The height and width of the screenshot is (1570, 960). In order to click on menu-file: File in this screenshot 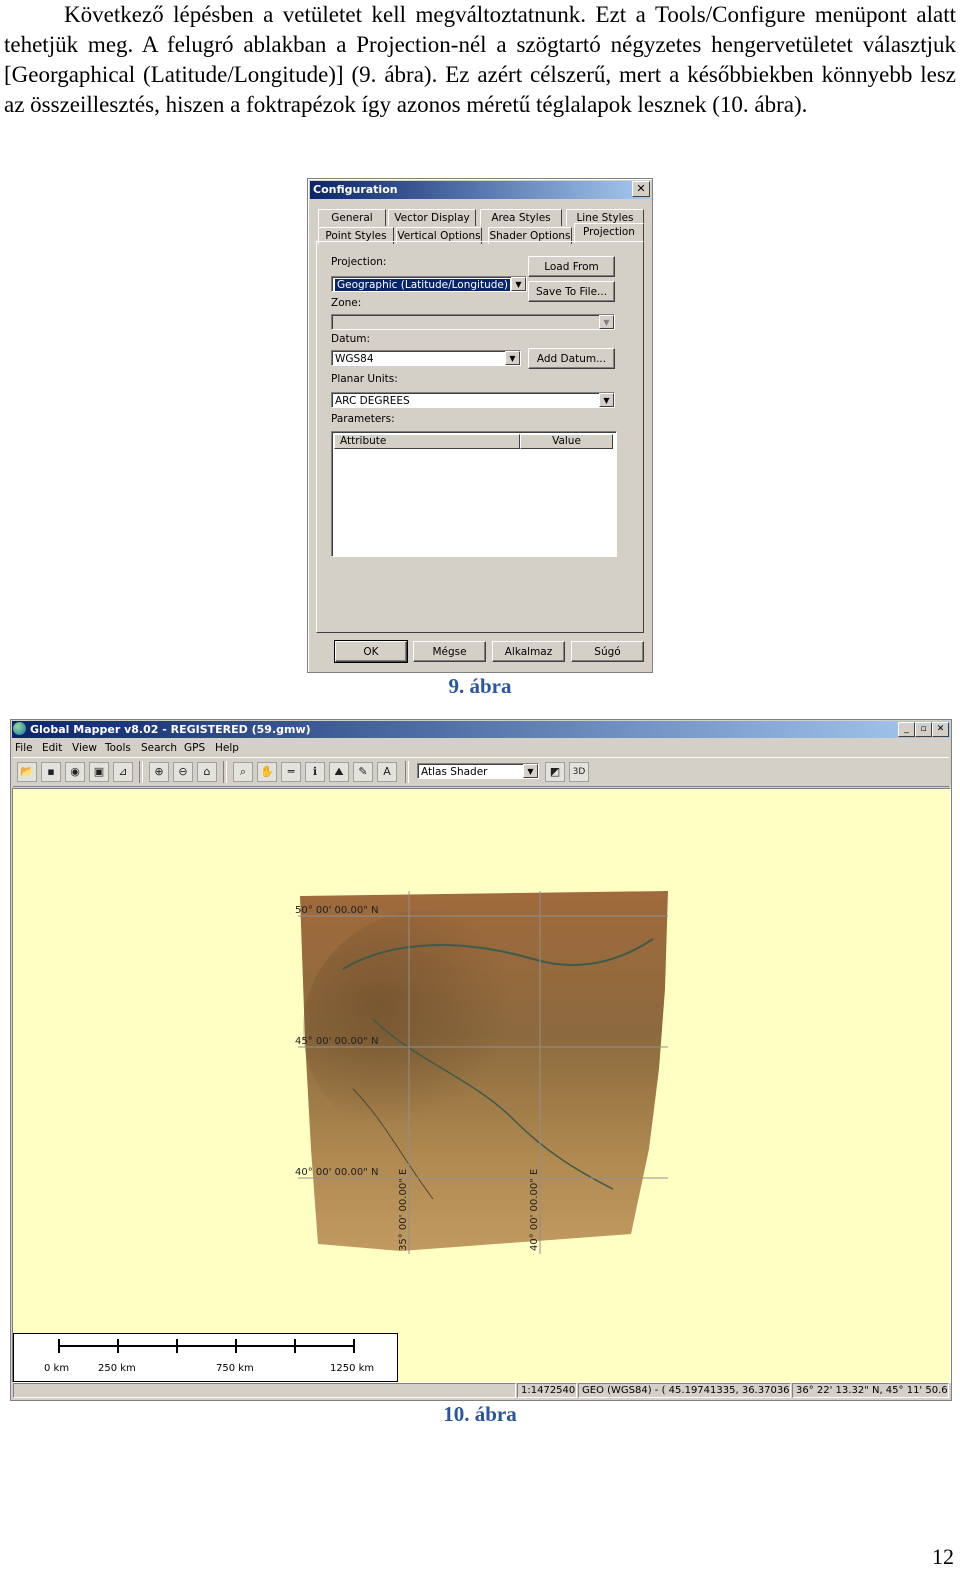, I will do `click(24, 748)`.